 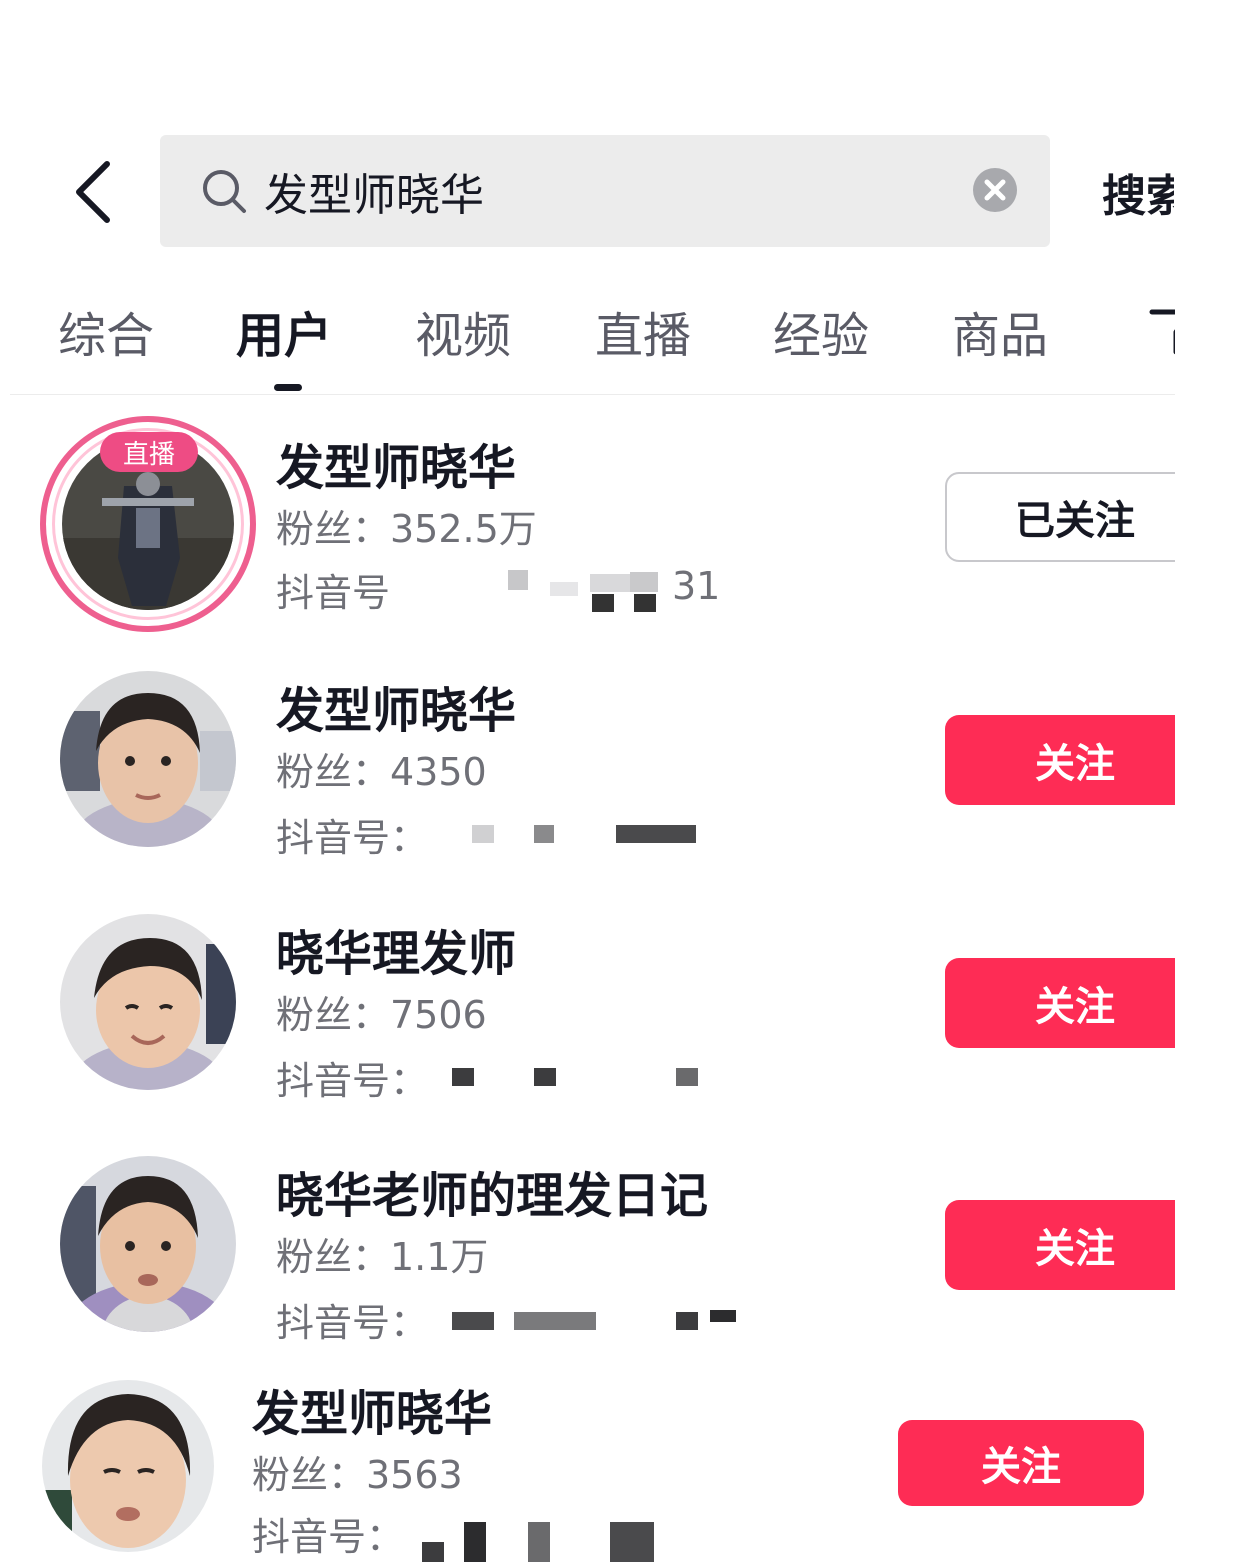 What do you see at coordinates (643, 332) in the screenshot?
I see `tab-live: 直播` at bounding box center [643, 332].